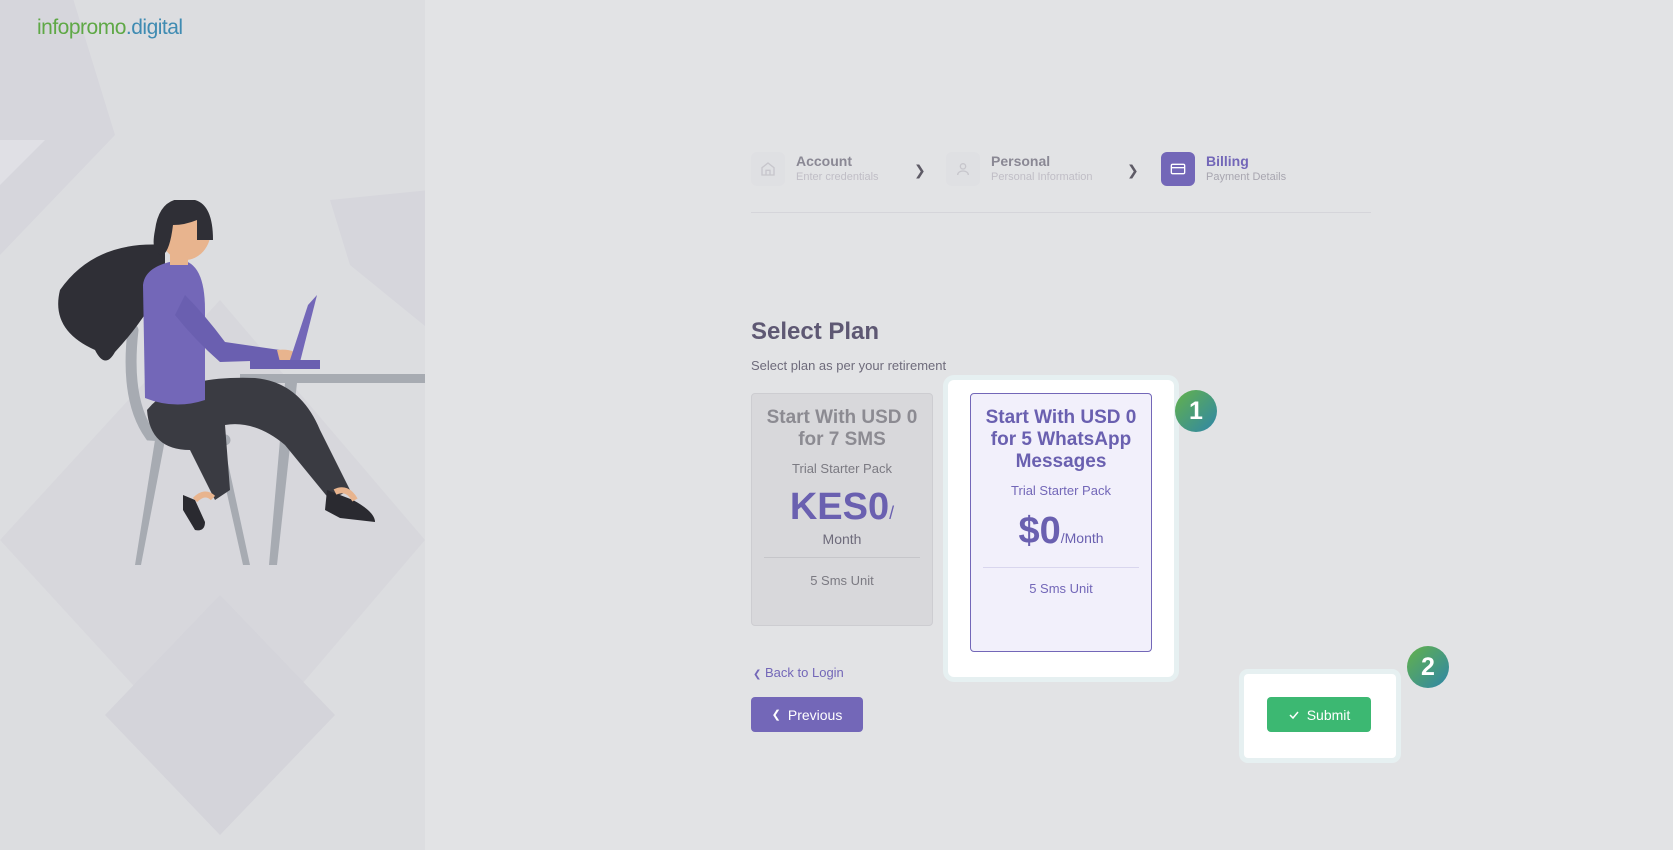 The width and height of the screenshot is (1673, 850). Describe the element at coordinates (824, 161) in the screenshot. I see `step-account-title: Account` at that location.